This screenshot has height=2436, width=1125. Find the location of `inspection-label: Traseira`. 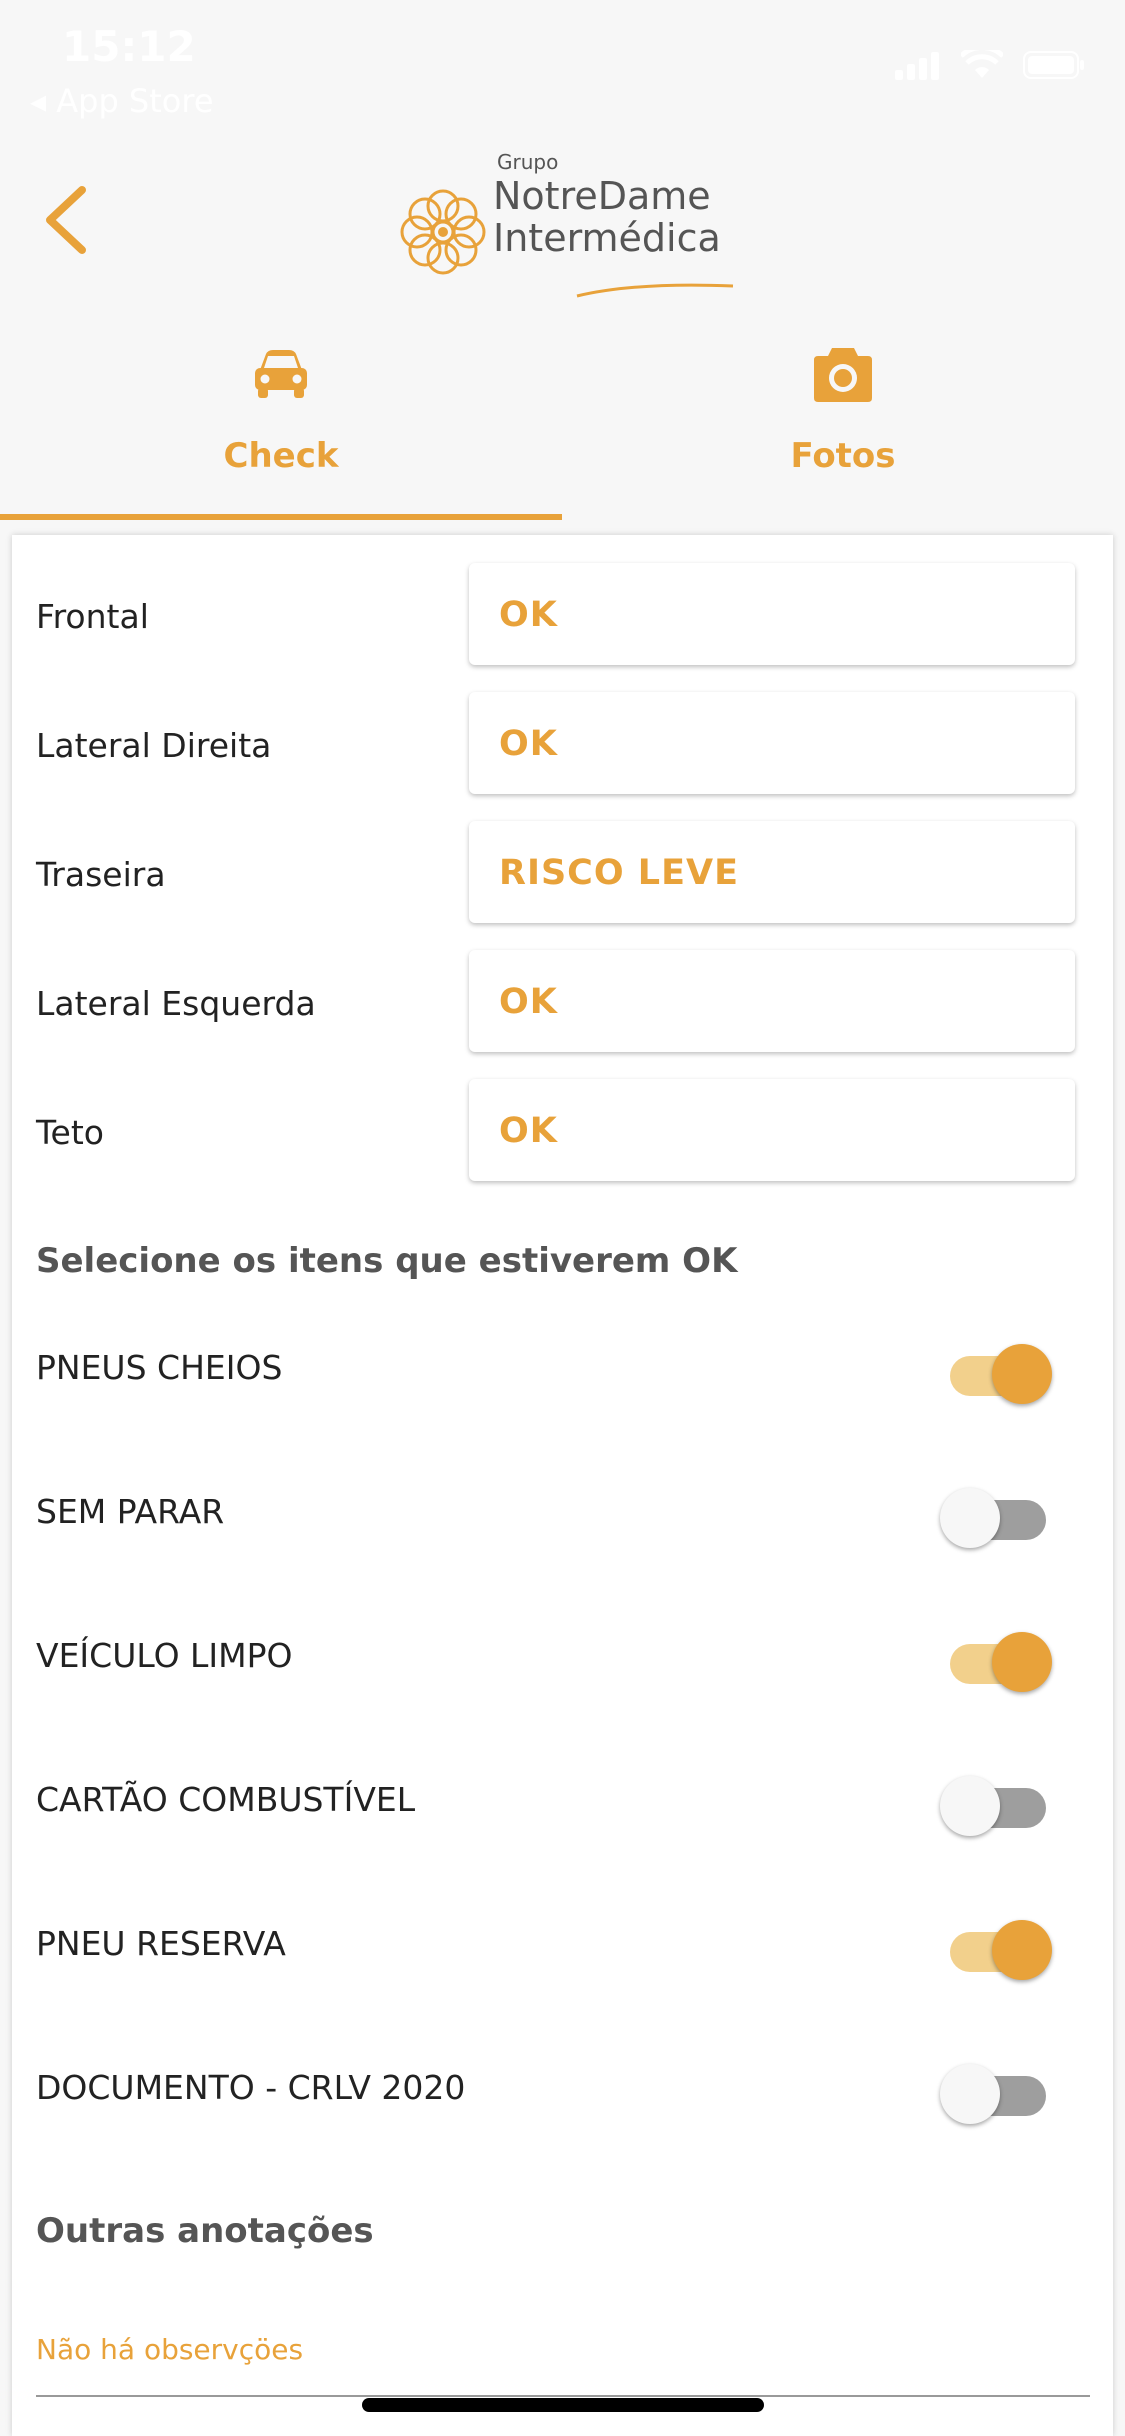

inspection-label: Traseira is located at coordinates (101, 874).